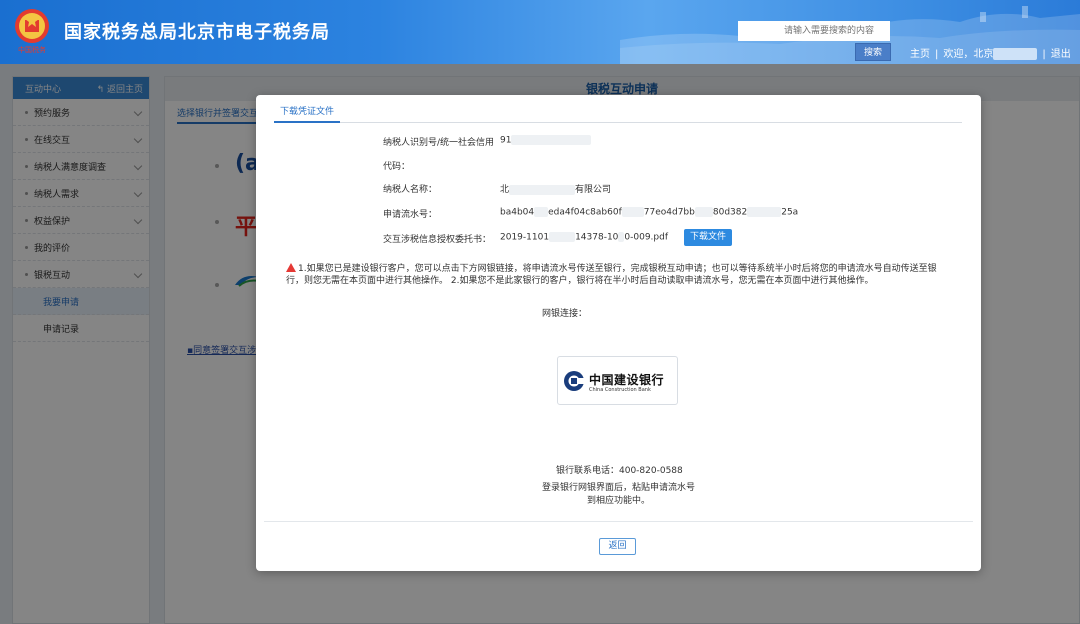  Describe the element at coordinates (620, 390) in the screenshot. I see `bank-name-en: China Construction Bank` at that location.